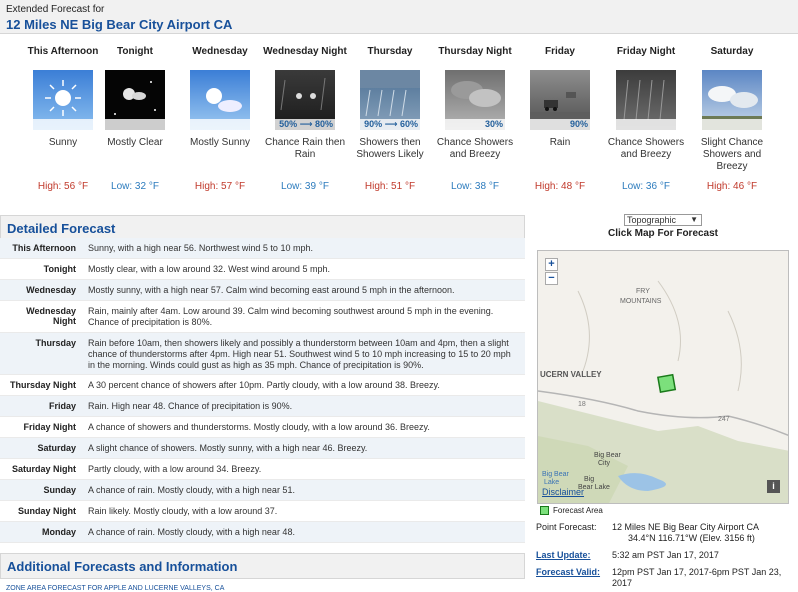 The image size is (798, 592). Describe the element at coordinates (551, 482) in the screenshot. I see `map-label-bigbear-lake-2: Lake` at that location.